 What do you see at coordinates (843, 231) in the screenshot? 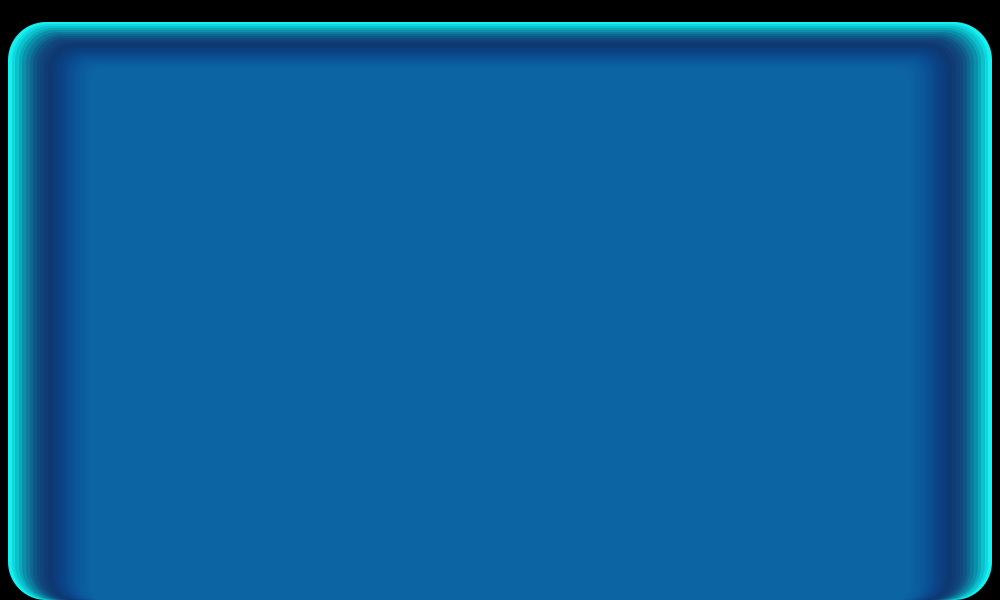
I see `contact-field-input: (913) 912-0504` at bounding box center [843, 231].